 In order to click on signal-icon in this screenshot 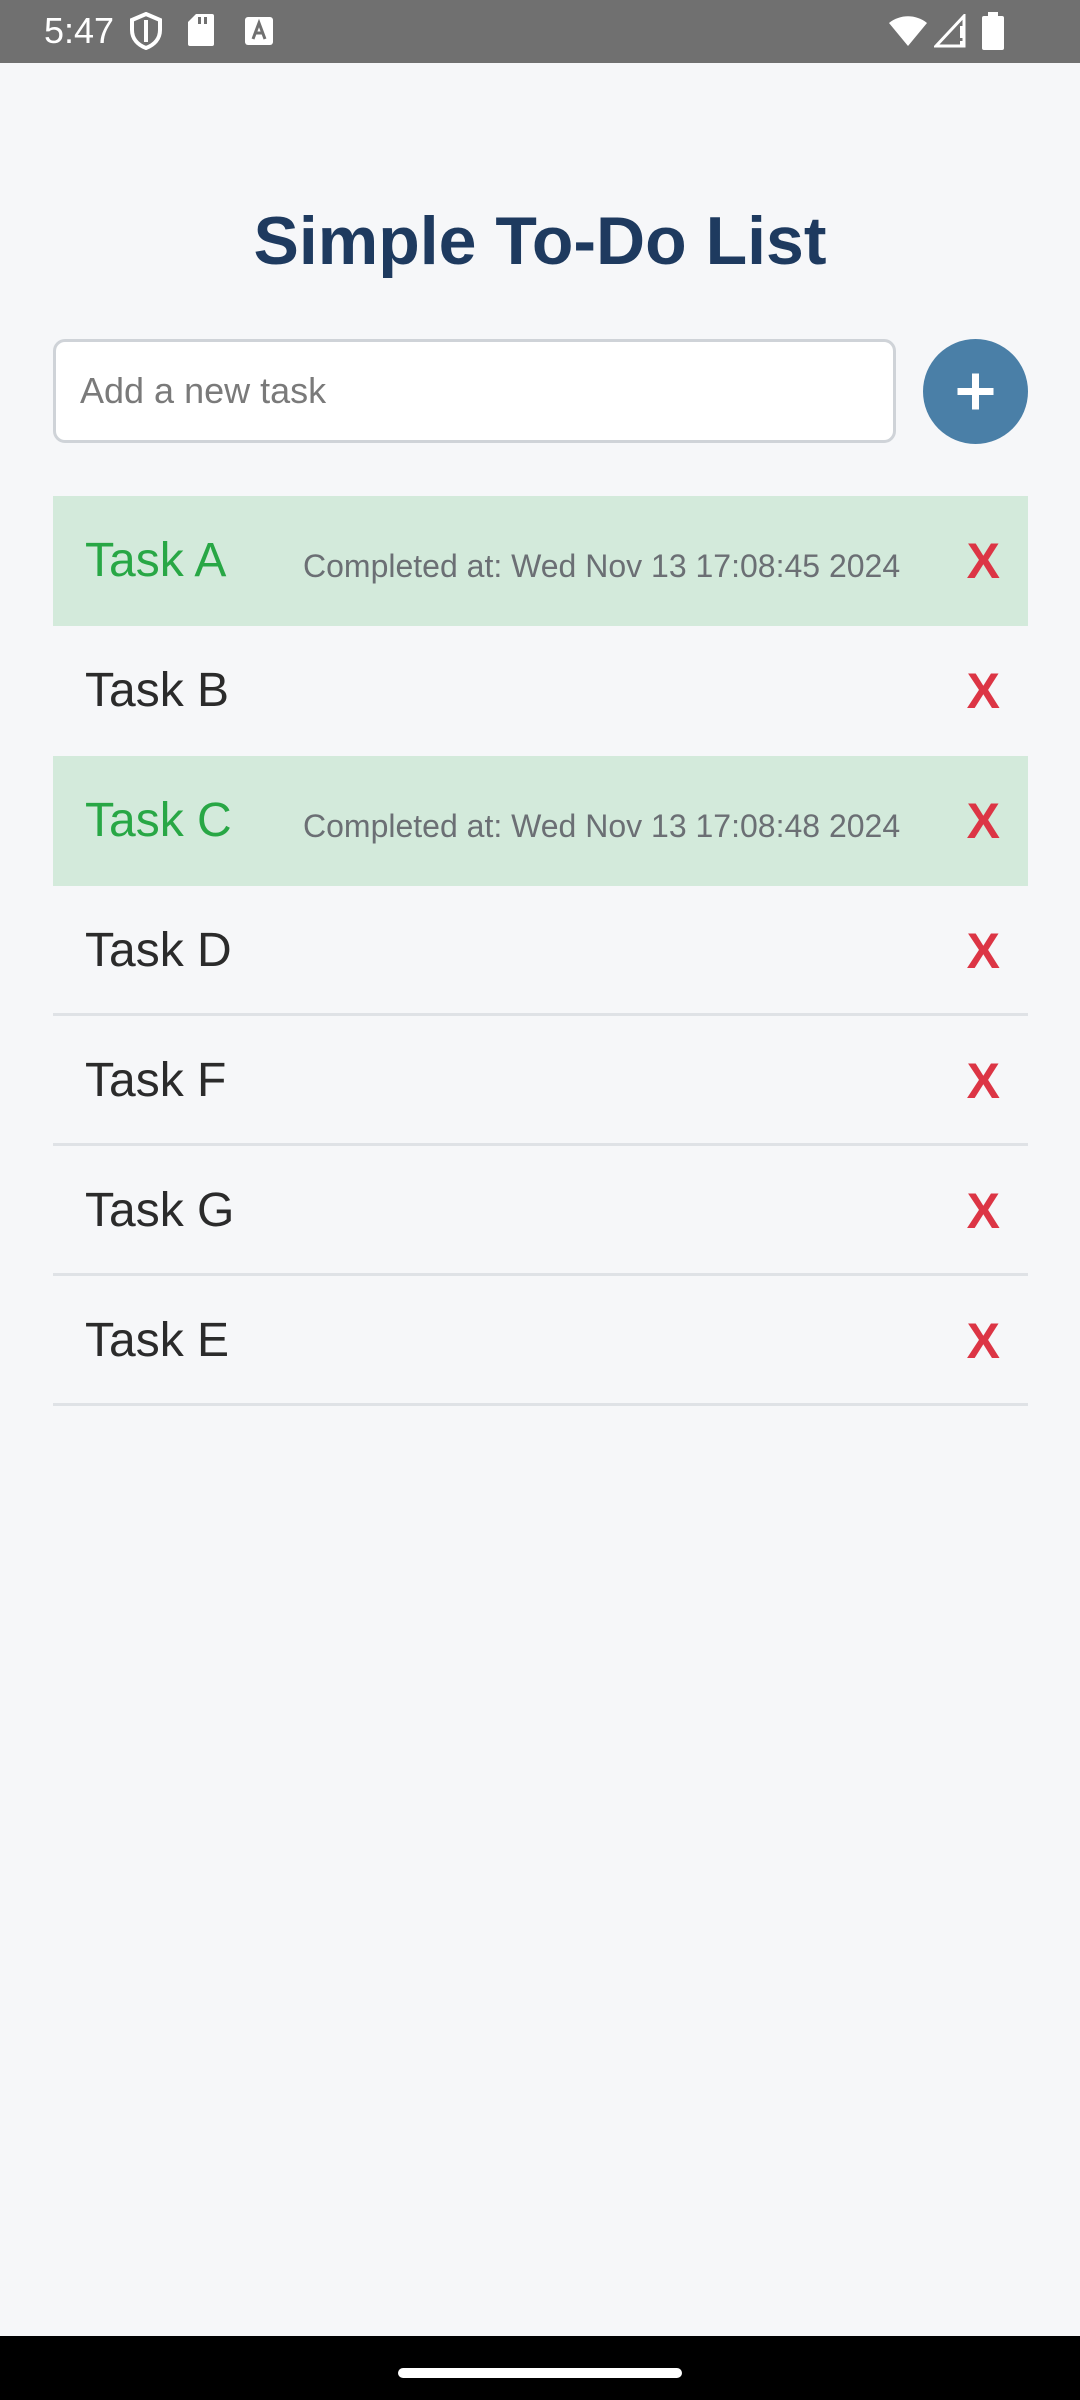, I will do `click(951, 32)`.